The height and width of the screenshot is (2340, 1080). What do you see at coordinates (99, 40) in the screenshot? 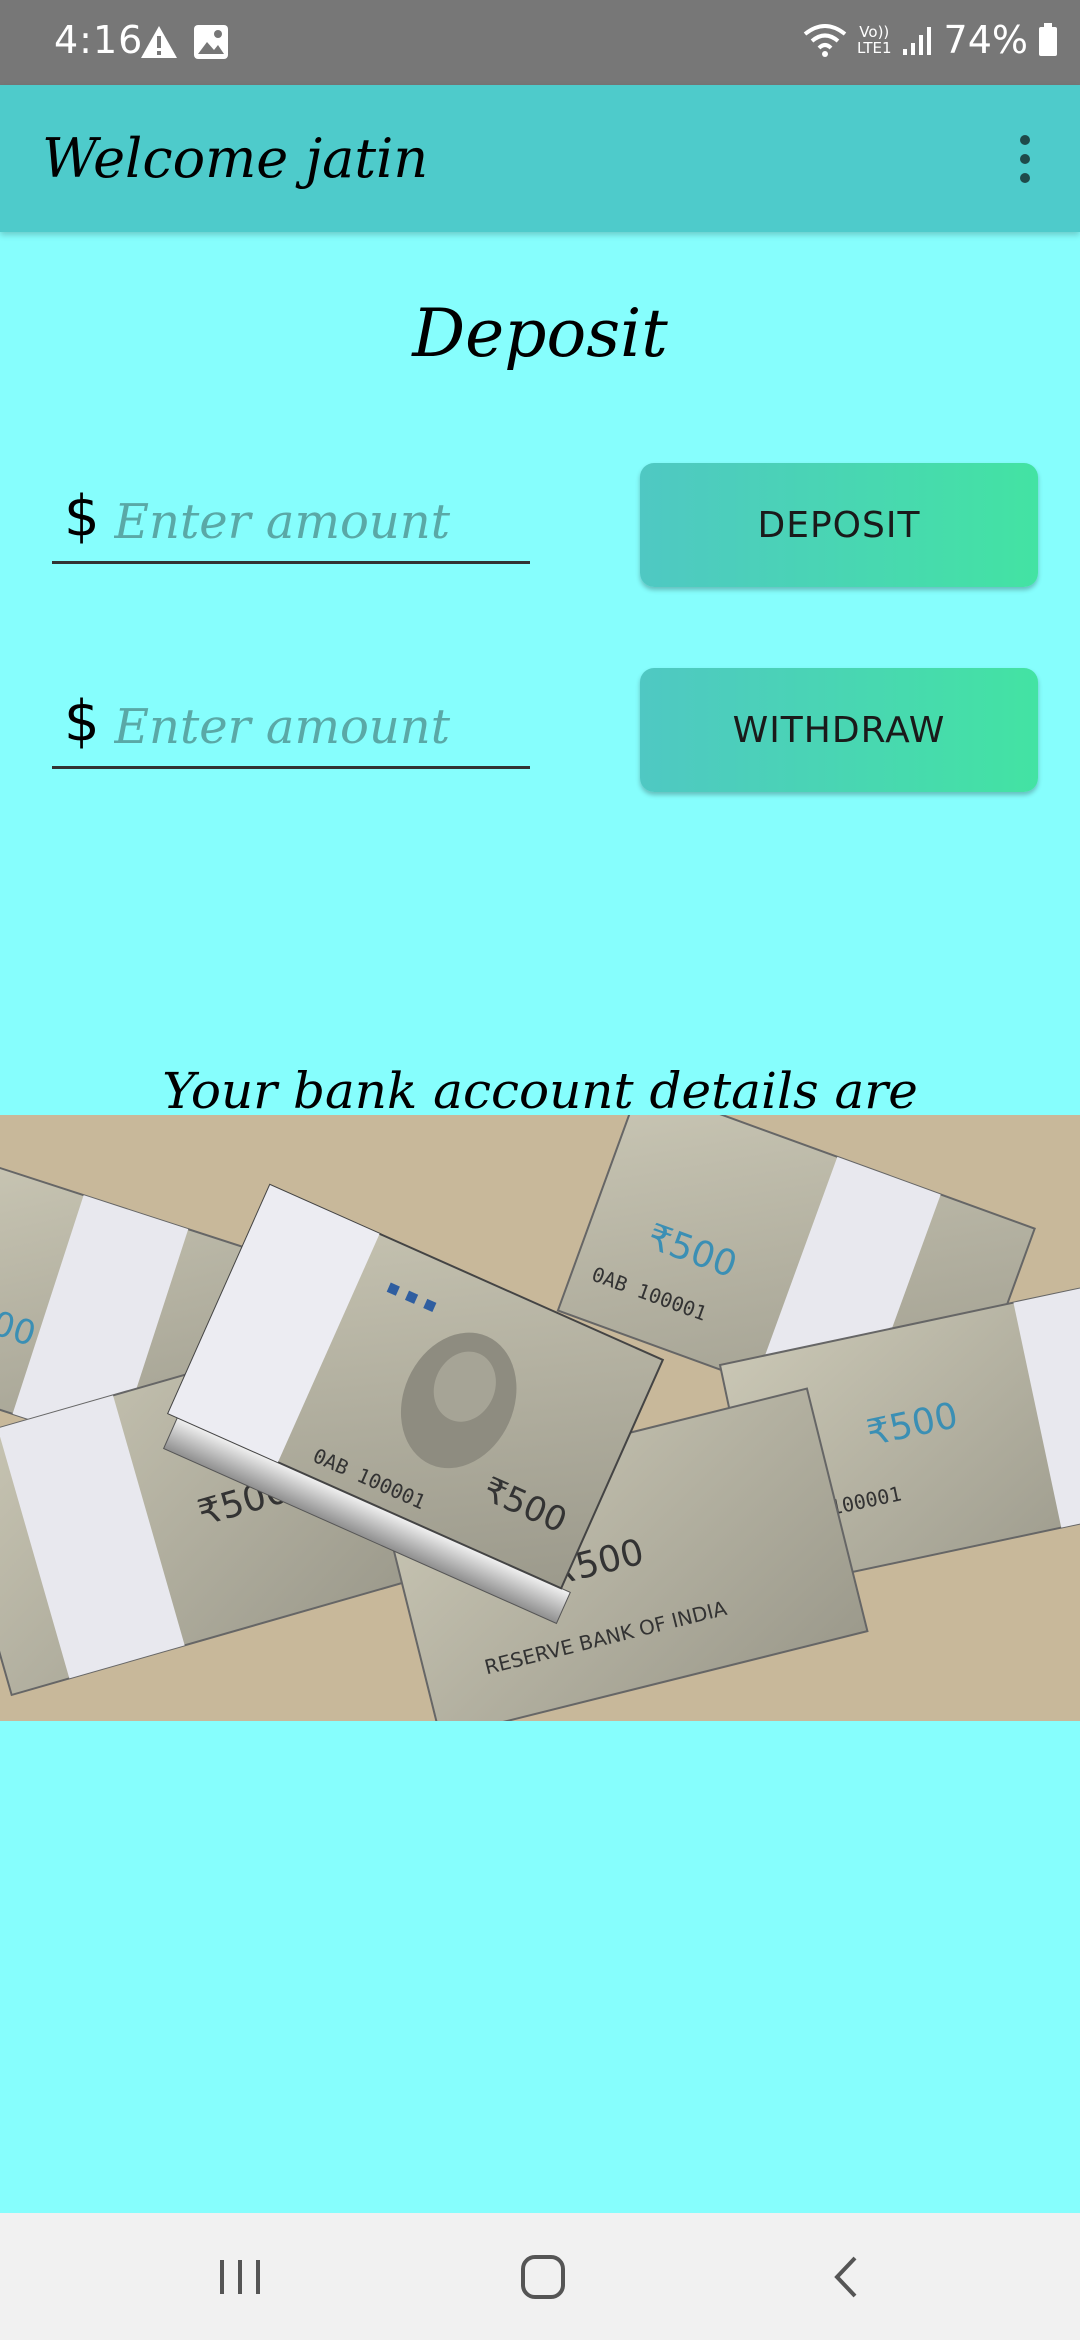
I see `status-time: 4:16` at bounding box center [99, 40].